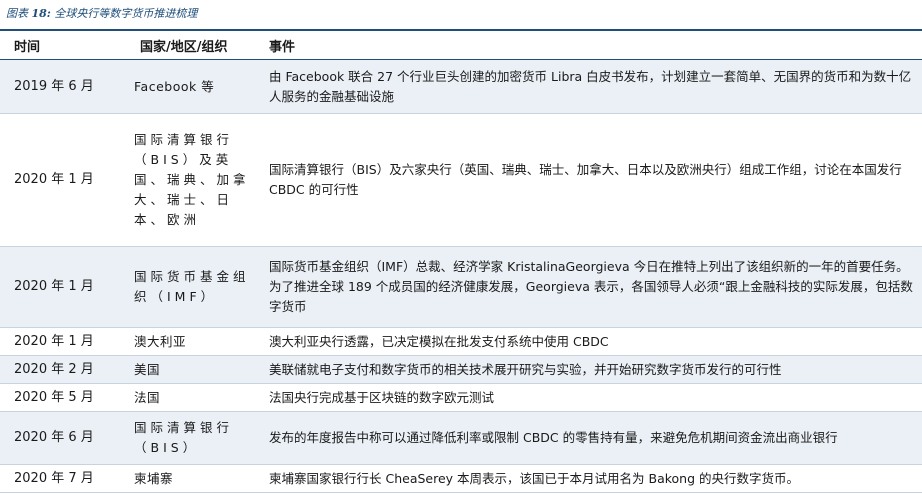 Image resolution: width=922 pixels, height=494 pixels. I want to click on row-date: 2020 年 6 月, so click(63, 438).